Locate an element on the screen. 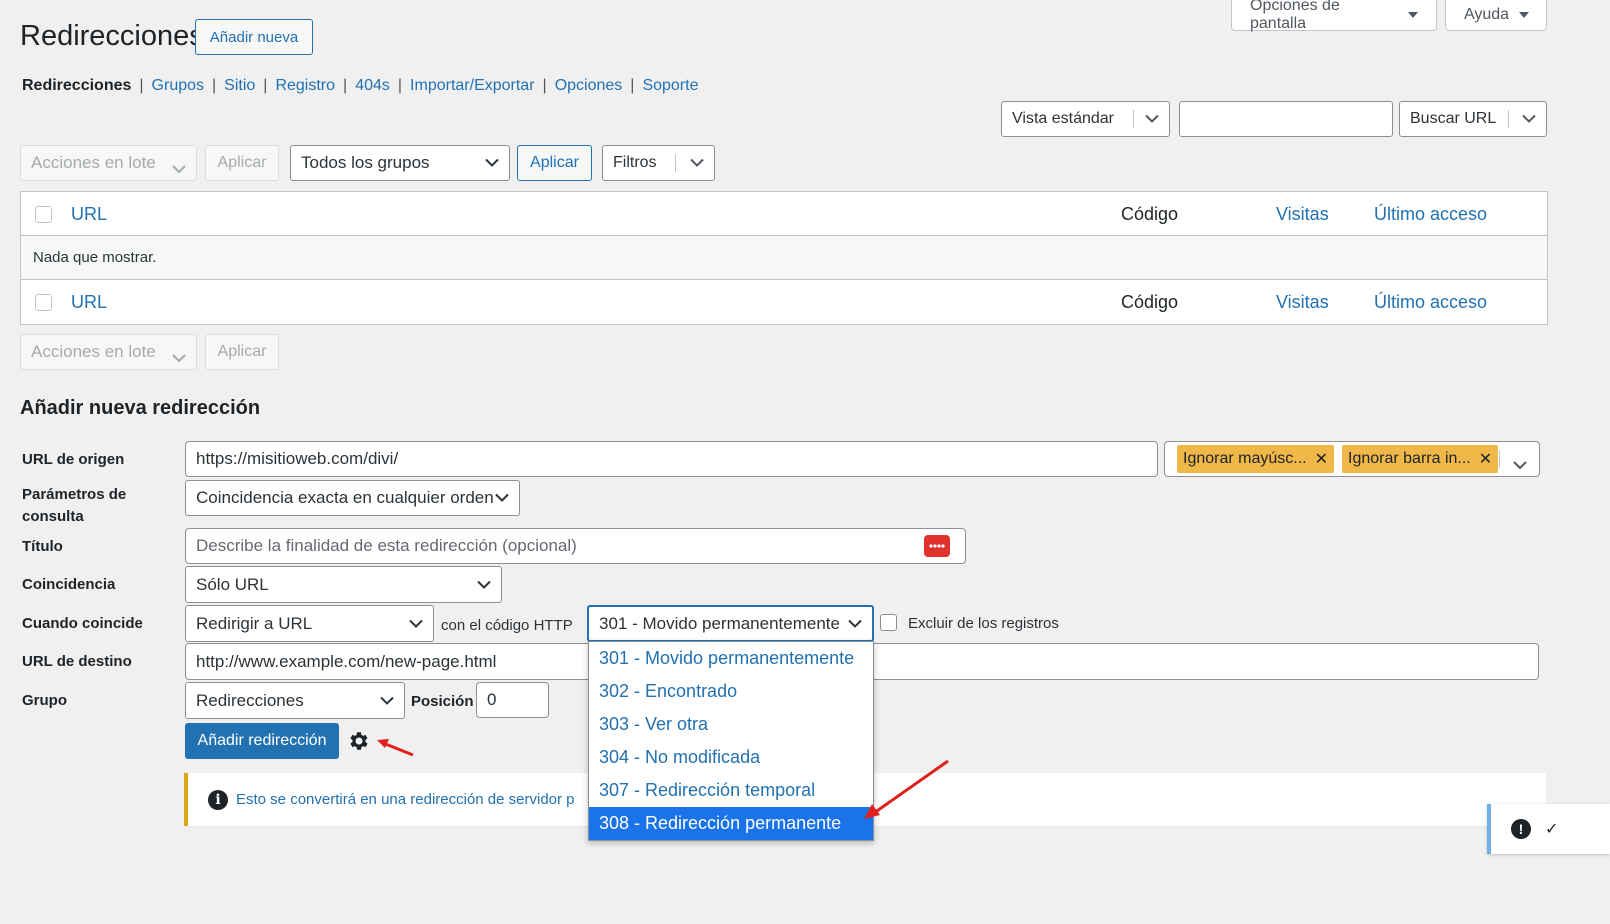  match-value: Sólo URL is located at coordinates (232, 584).